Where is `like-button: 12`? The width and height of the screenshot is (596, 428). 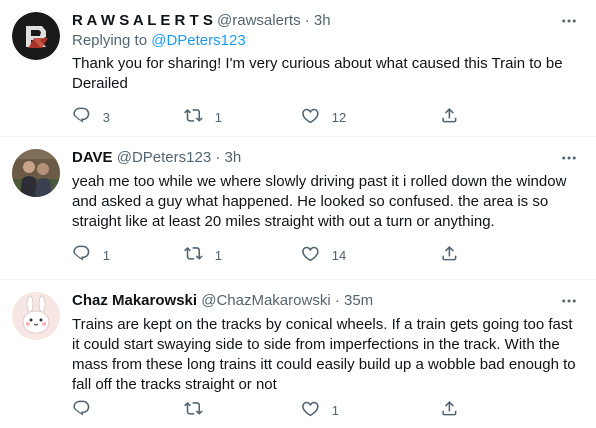 like-button: 12 is located at coordinates (370, 117).